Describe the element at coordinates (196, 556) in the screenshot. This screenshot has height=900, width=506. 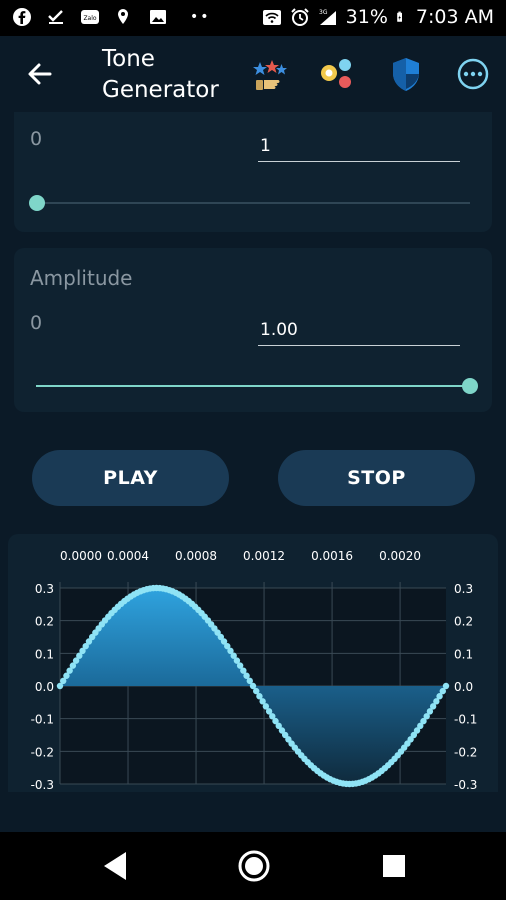
I see `x-tick-label: 0.0008` at that location.